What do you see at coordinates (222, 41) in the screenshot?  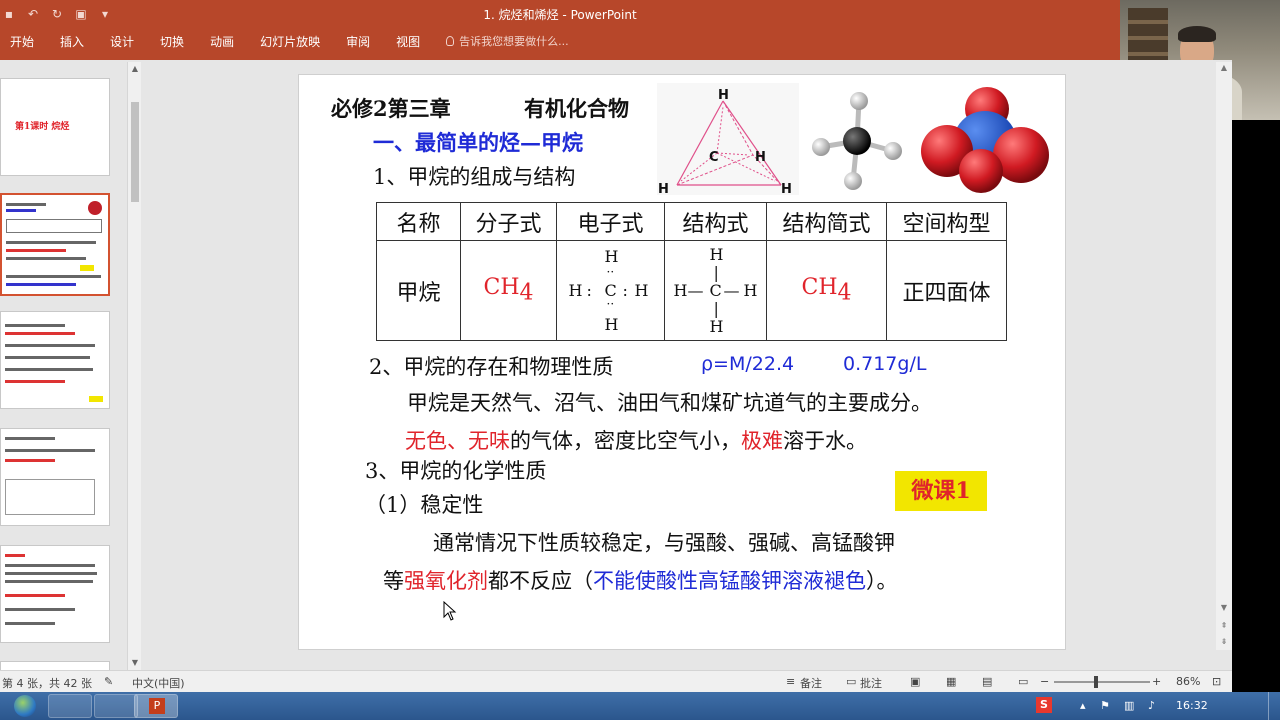 I see `tab-animations: 动画` at bounding box center [222, 41].